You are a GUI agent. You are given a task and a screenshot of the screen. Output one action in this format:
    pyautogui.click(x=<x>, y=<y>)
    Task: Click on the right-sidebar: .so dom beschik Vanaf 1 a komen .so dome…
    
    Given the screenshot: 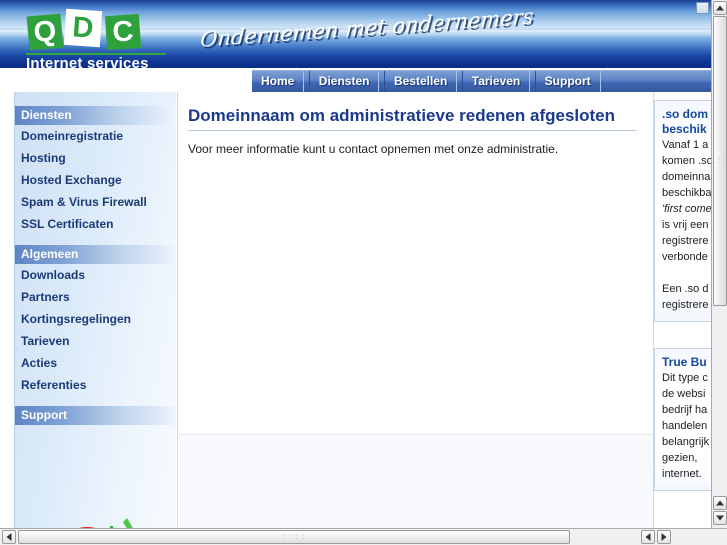 What is the action you would take?
    pyautogui.click(x=682, y=310)
    